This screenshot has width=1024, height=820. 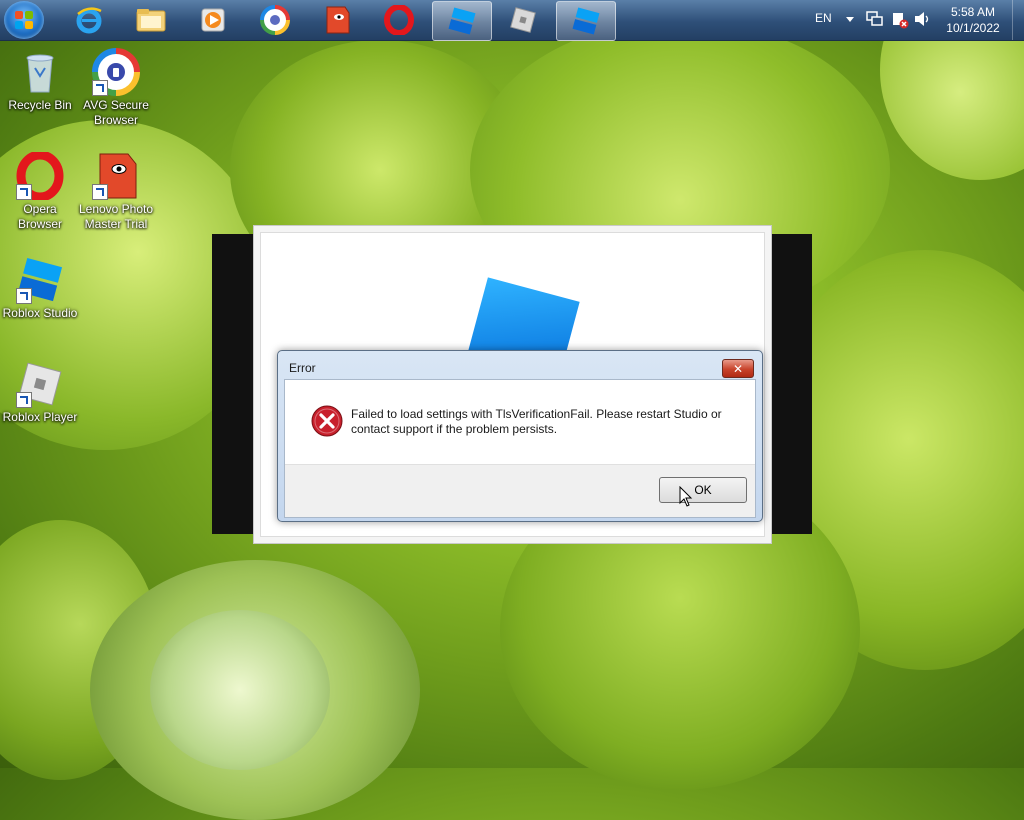 I want to click on desktop-icon-avg-browser: AVG Secure Browser, so click(x=116, y=88).